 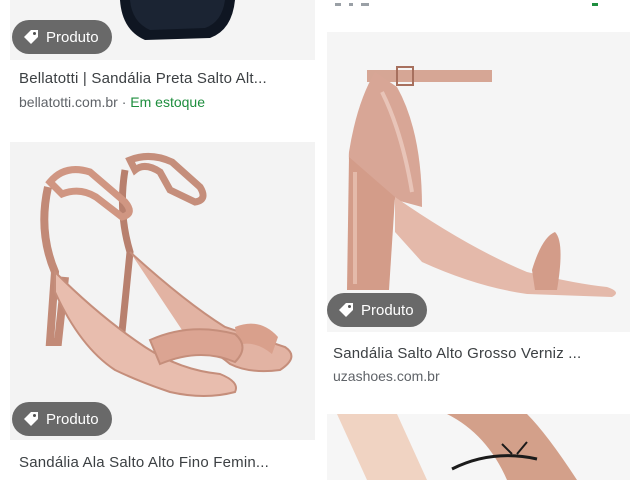 I want to click on result-card-bottom-right-partial, so click(x=478, y=447).